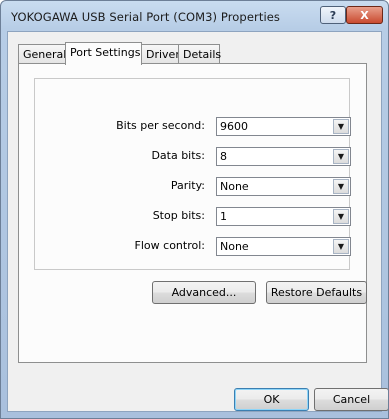 The height and width of the screenshot is (419, 389). I want to click on flow-control-label: Flow control:, so click(169, 245).